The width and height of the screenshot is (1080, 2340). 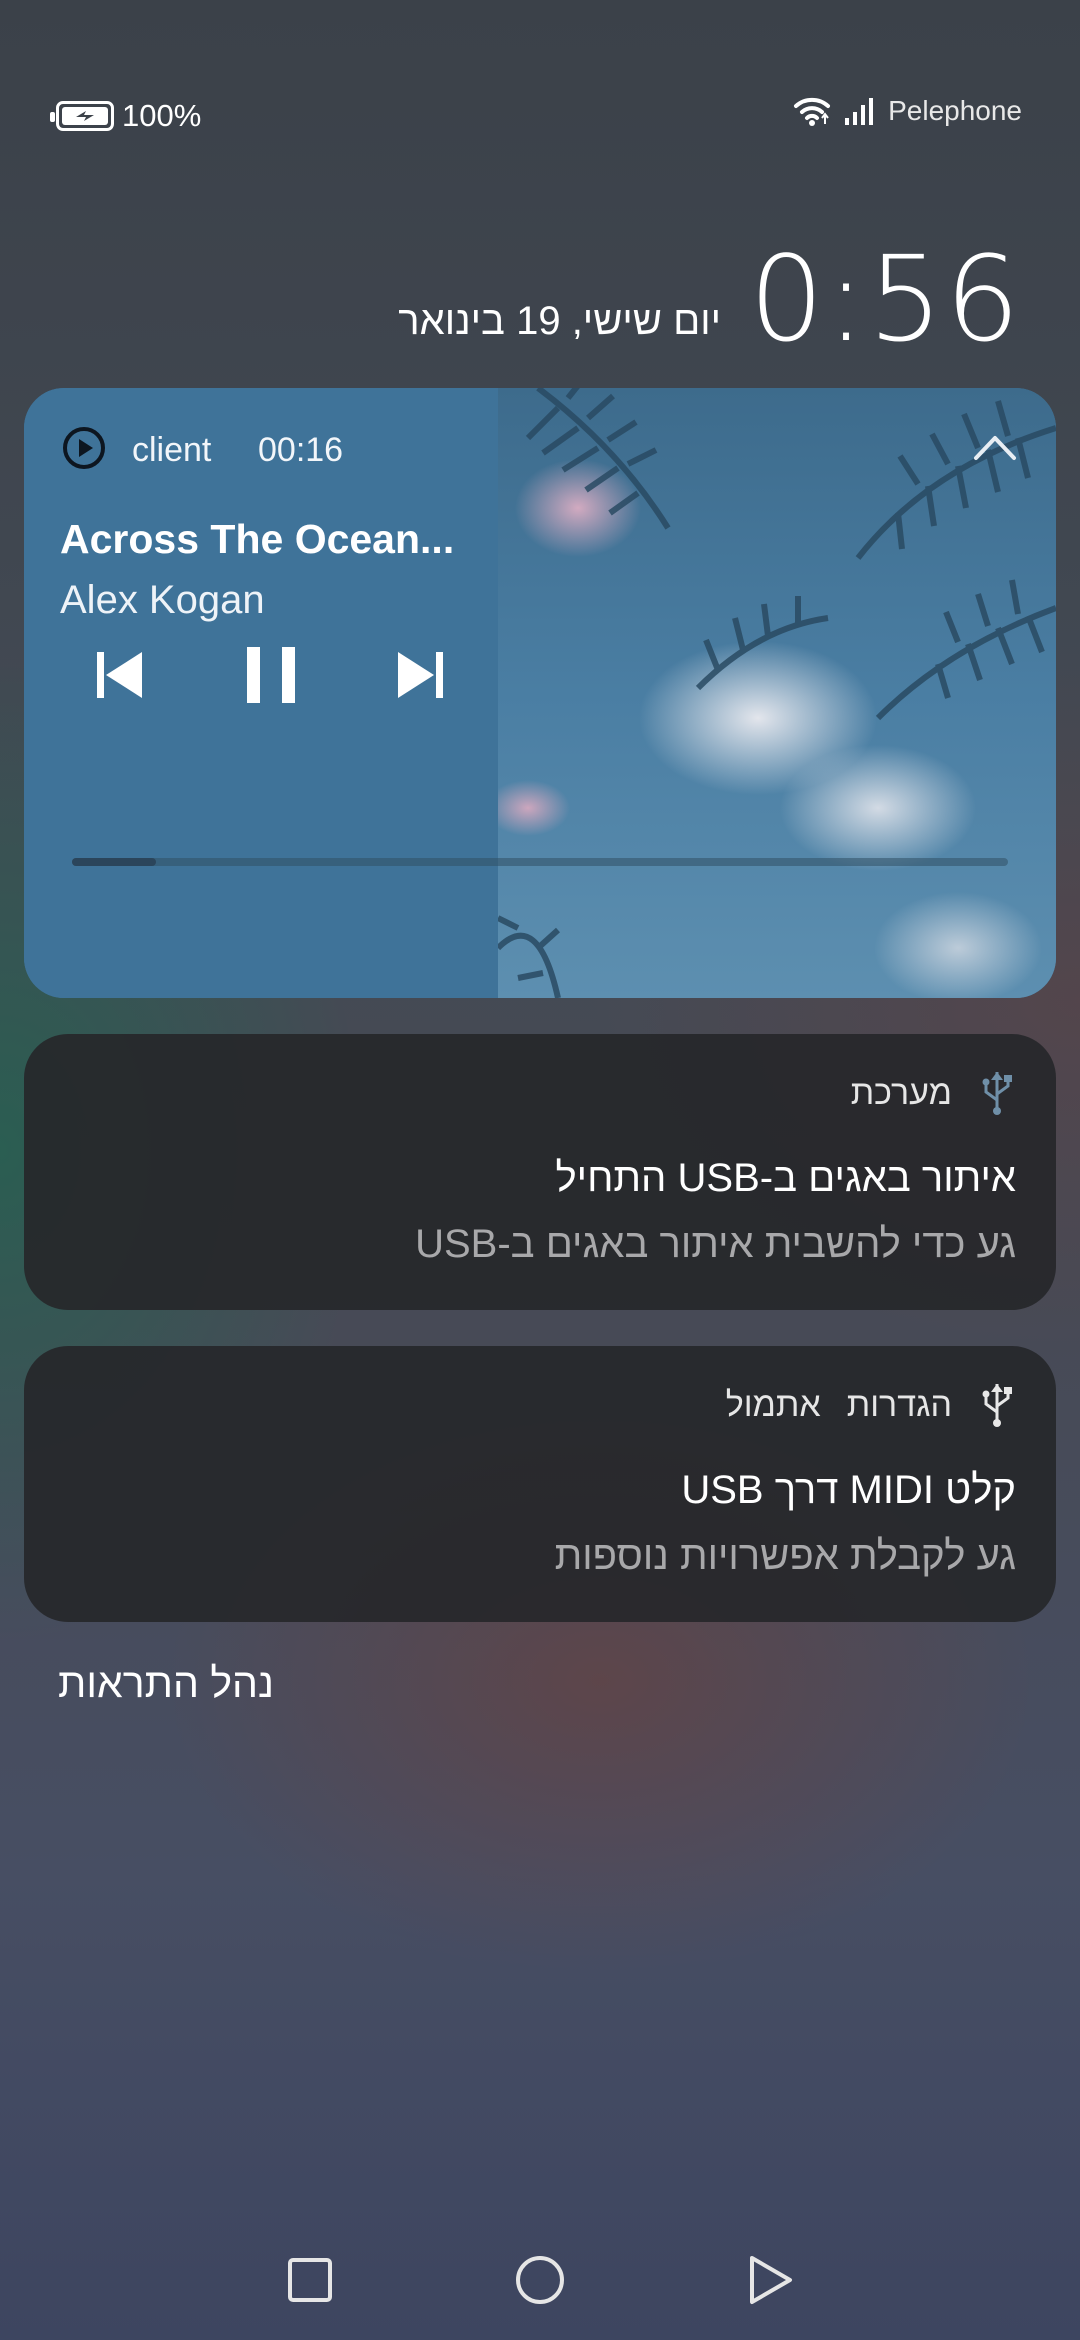 I want to click on chevron-up-icon, so click(x=995, y=447).